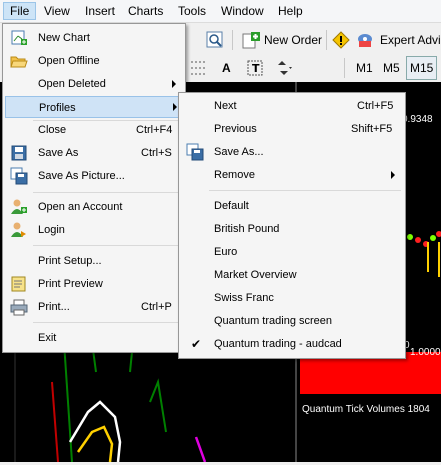  What do you see at coordinates (292, 206) in the screenshot?
I see `profile-item-default: Default` at bounding box center [292, 206].